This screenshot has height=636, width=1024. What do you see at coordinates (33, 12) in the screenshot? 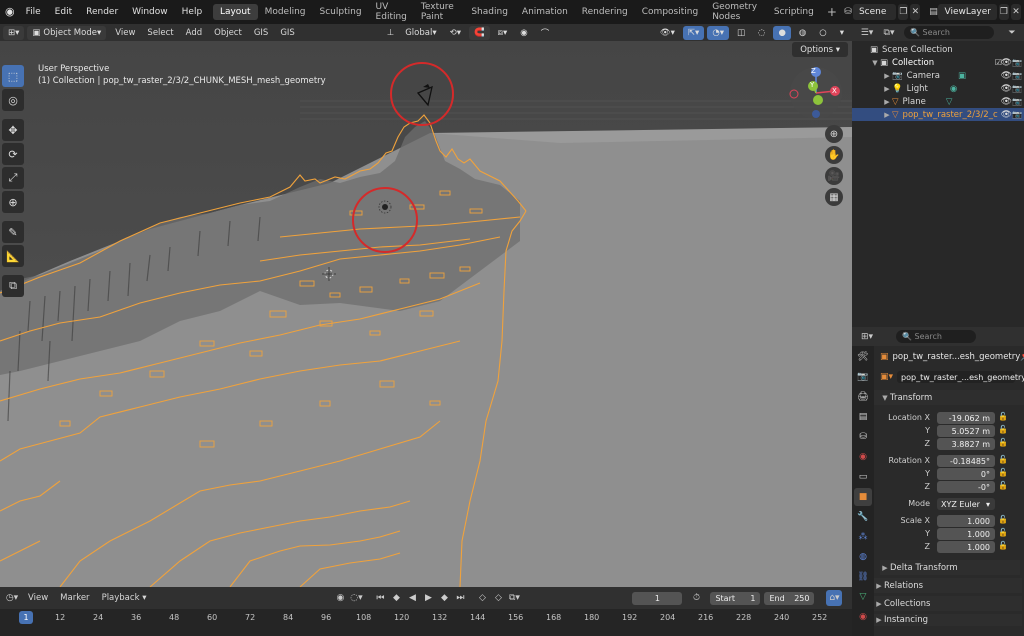
I see `menu-file: File` at bounding box center [33, 12].